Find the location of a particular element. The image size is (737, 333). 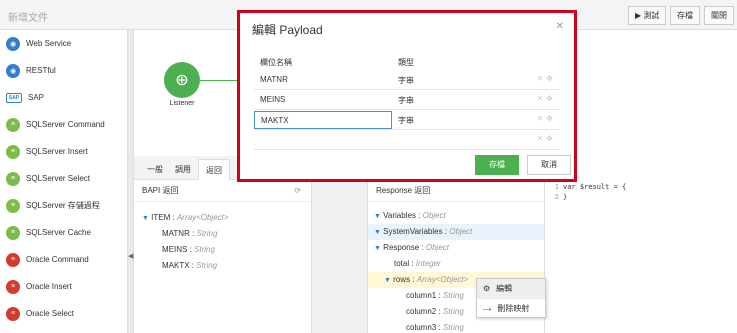

payload-row: MATNR 字串 ✕✥ is located at coordinates (407, 80).